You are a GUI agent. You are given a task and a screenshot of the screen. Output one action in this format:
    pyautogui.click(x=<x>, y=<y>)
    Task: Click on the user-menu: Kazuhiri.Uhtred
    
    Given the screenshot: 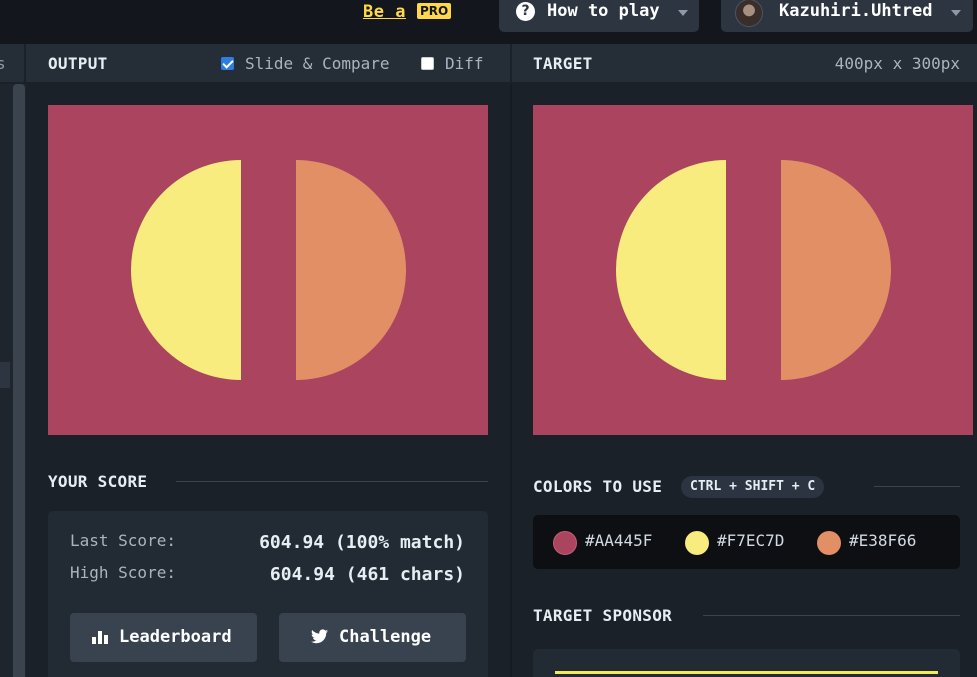 What is the action you would take?
    pyautogui.click(x=847, y=16)
    